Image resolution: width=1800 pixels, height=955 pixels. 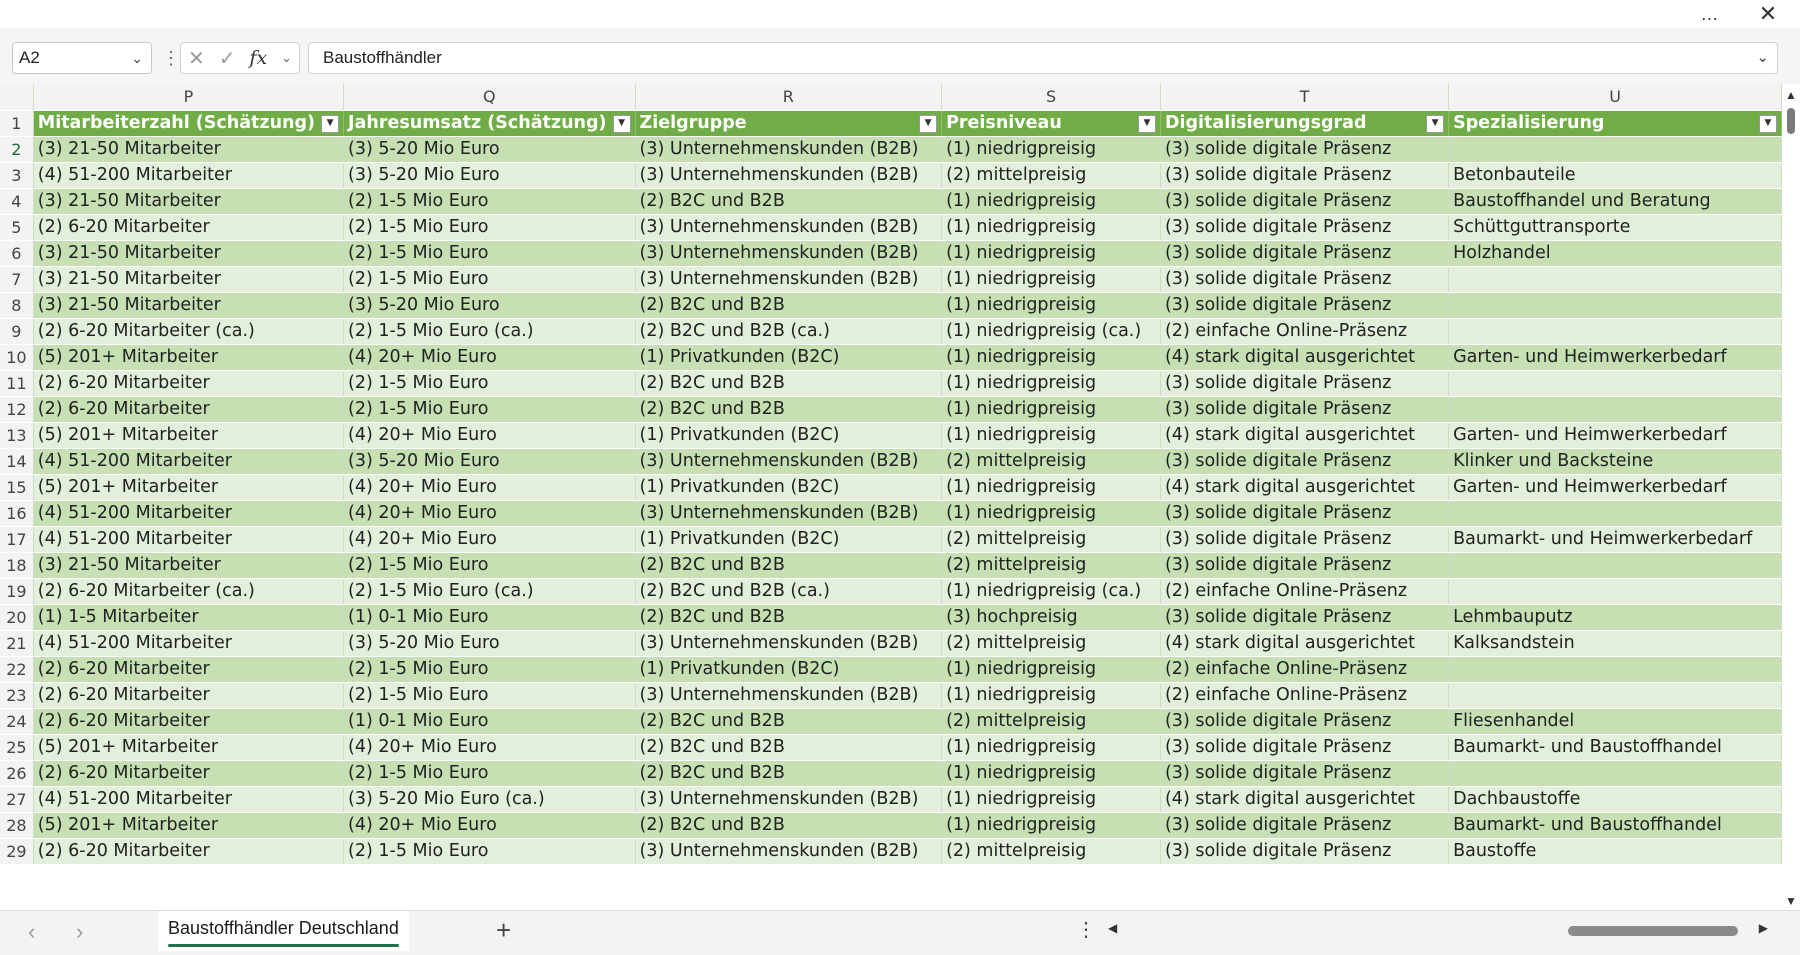 I want to click on row-header: 21, so click(x=17, y=643).